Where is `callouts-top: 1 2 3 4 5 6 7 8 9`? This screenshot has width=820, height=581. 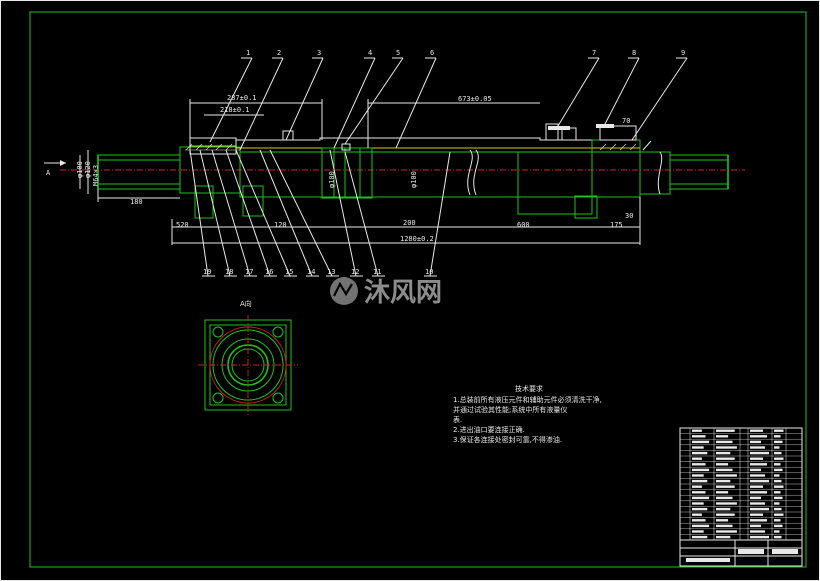 callouts-top: 1 2 3 4 5 6 7 8 9 is located at coordinates (465, 53).